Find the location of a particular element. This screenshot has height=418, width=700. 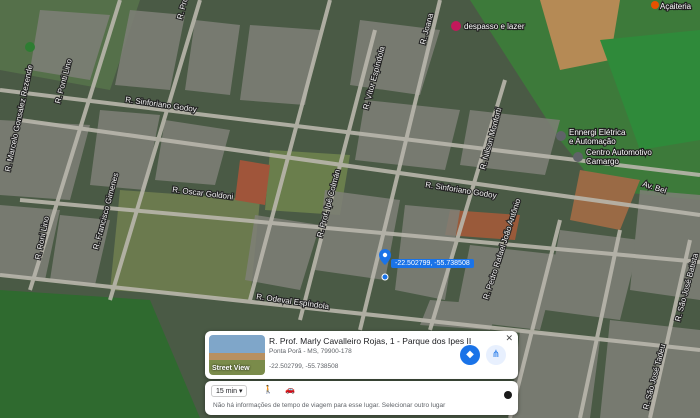

svg-text: Camargo is located at coordinates (602, 161).